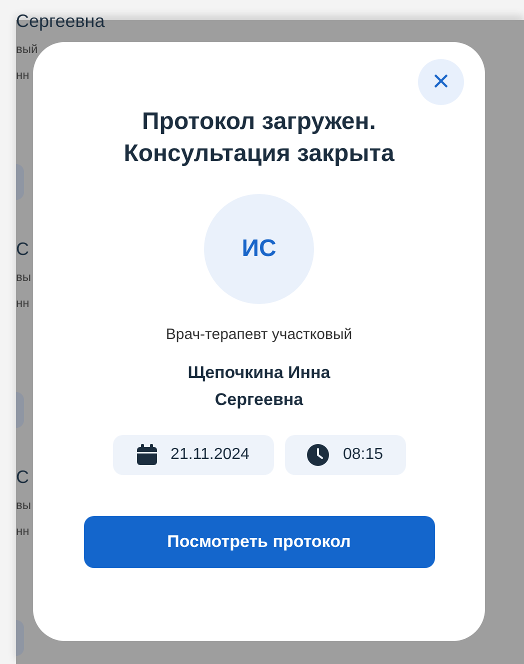 This screenshot has height=664, width=524. What do you see at coordinates (259, 386) in the screenshot?
I see `doctor-name: Щепочкина Инна Сергеевна` at bounding box center [259, 386].